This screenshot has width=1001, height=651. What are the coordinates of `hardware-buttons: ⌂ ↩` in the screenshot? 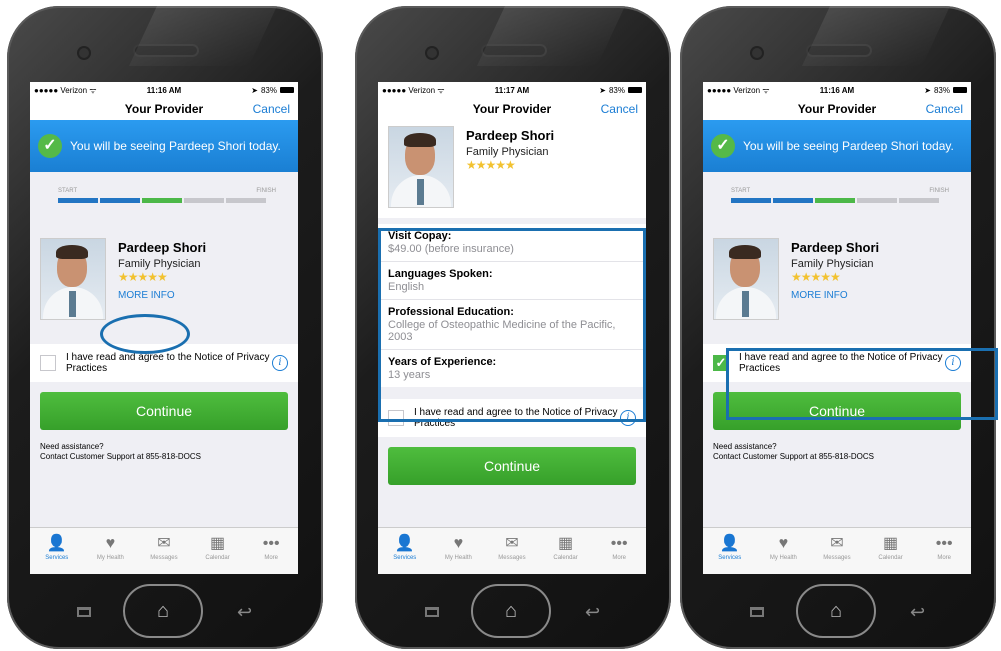 It's located at (165, 611).